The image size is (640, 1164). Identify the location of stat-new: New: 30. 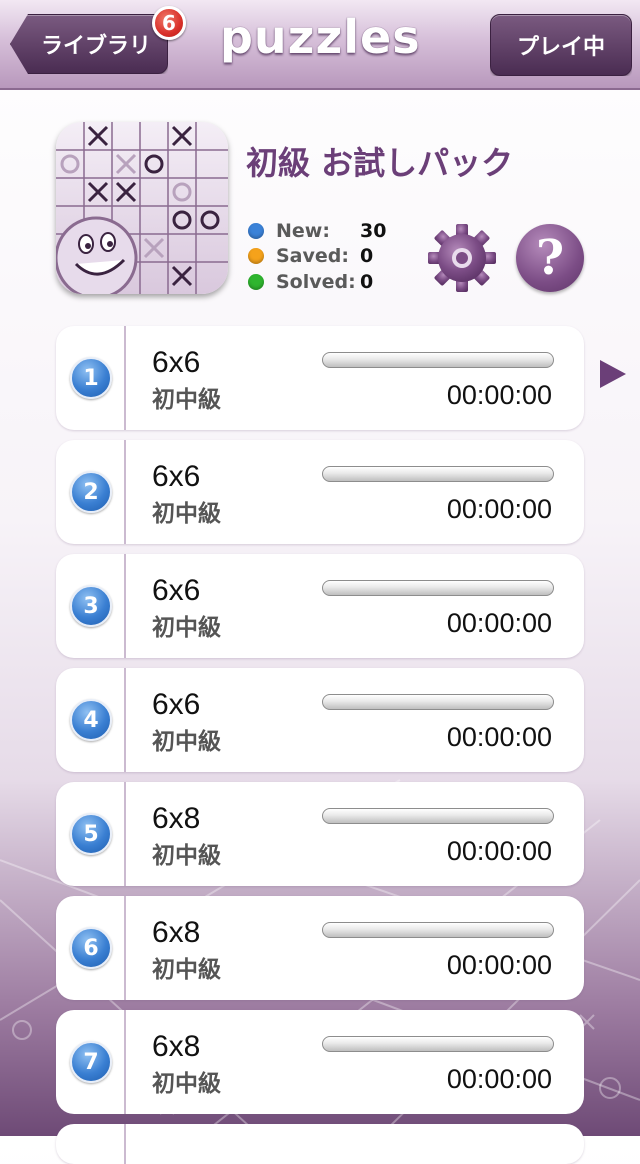
(317, 231).